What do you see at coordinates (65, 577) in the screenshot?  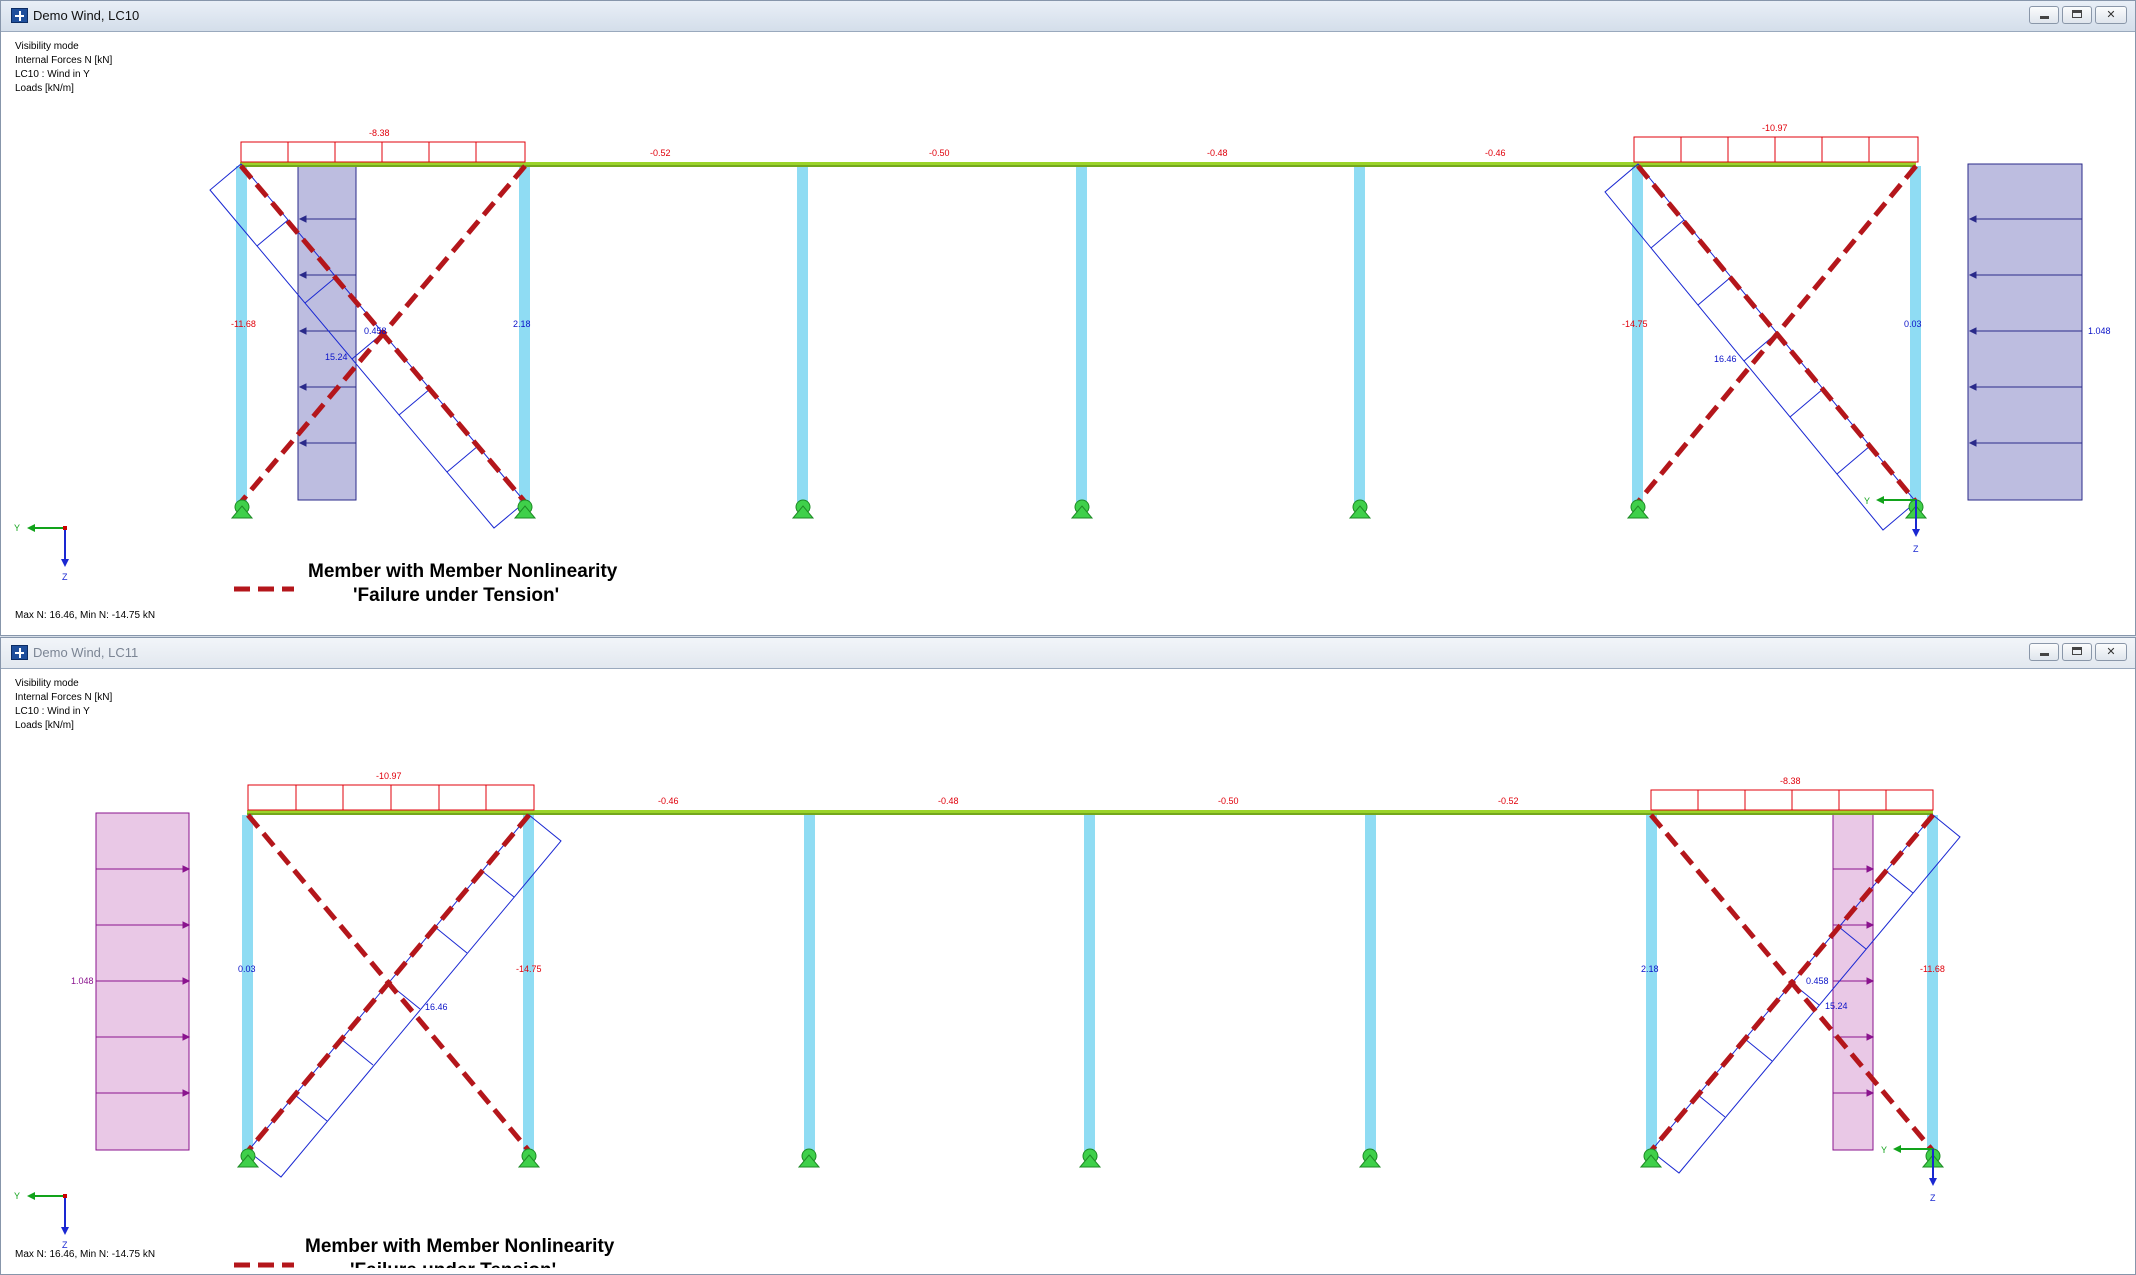 I see `global-axis-z-label: Z` at bounding box center [65, 577].